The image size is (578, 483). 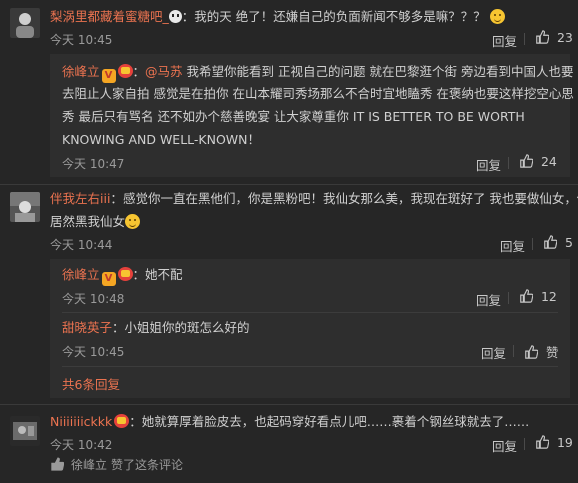 What do you see at coordinates (91, 383) in the screenshot?
I see `more-replies-link: 共6条回复` at bounding box center [91, 383].